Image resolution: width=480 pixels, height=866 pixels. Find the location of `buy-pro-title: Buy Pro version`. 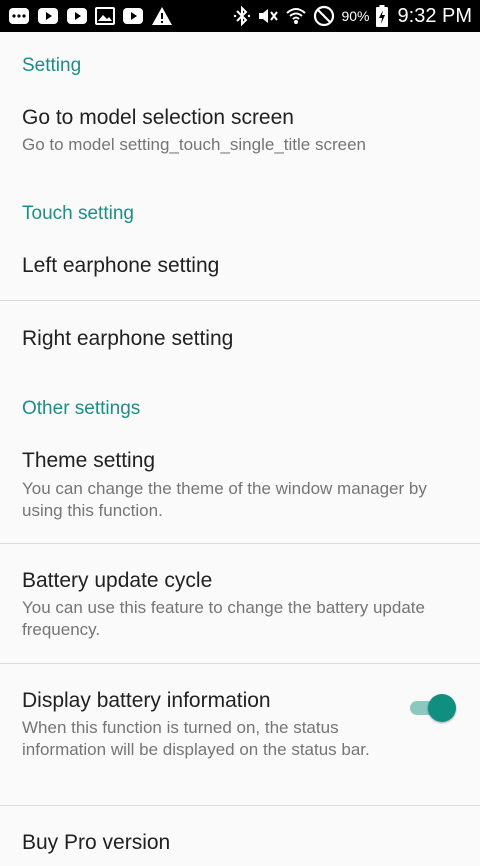

buy-pro-title: Buy Pro version is located at coordinates (96, 842).